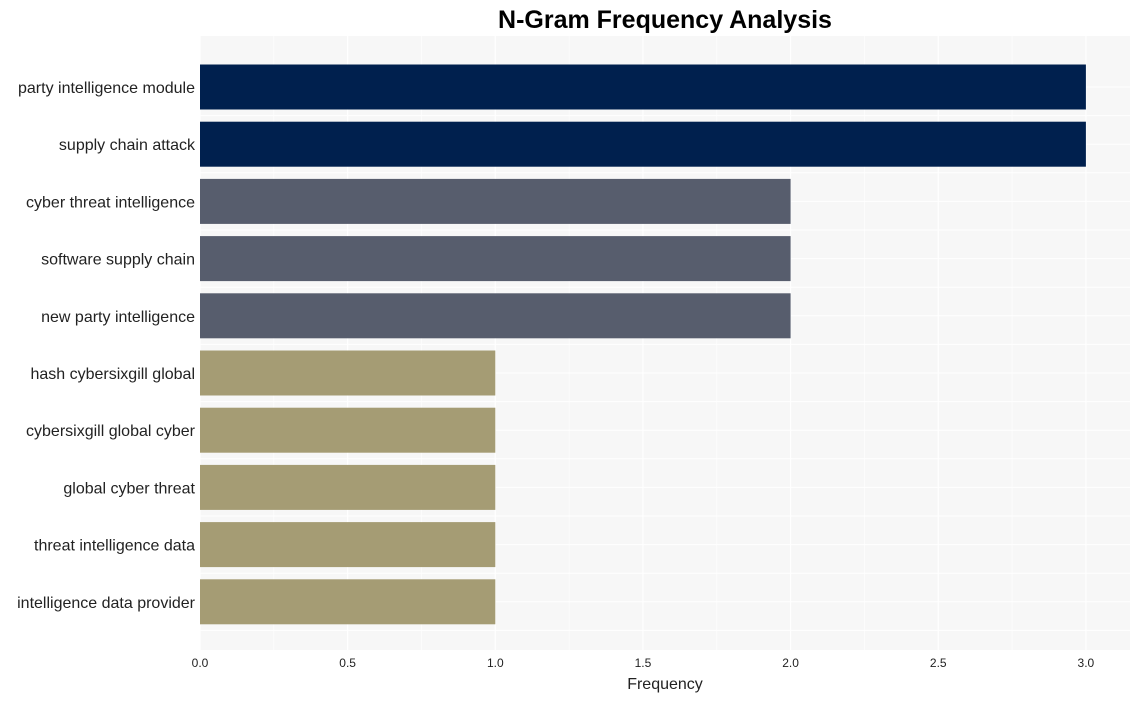 This screenshot has width=1140, height=701. What do you see at coordinates (643, 144) in the screenshot?
I see `bar-supply-chain-attack` at bounding box center [643, 144].